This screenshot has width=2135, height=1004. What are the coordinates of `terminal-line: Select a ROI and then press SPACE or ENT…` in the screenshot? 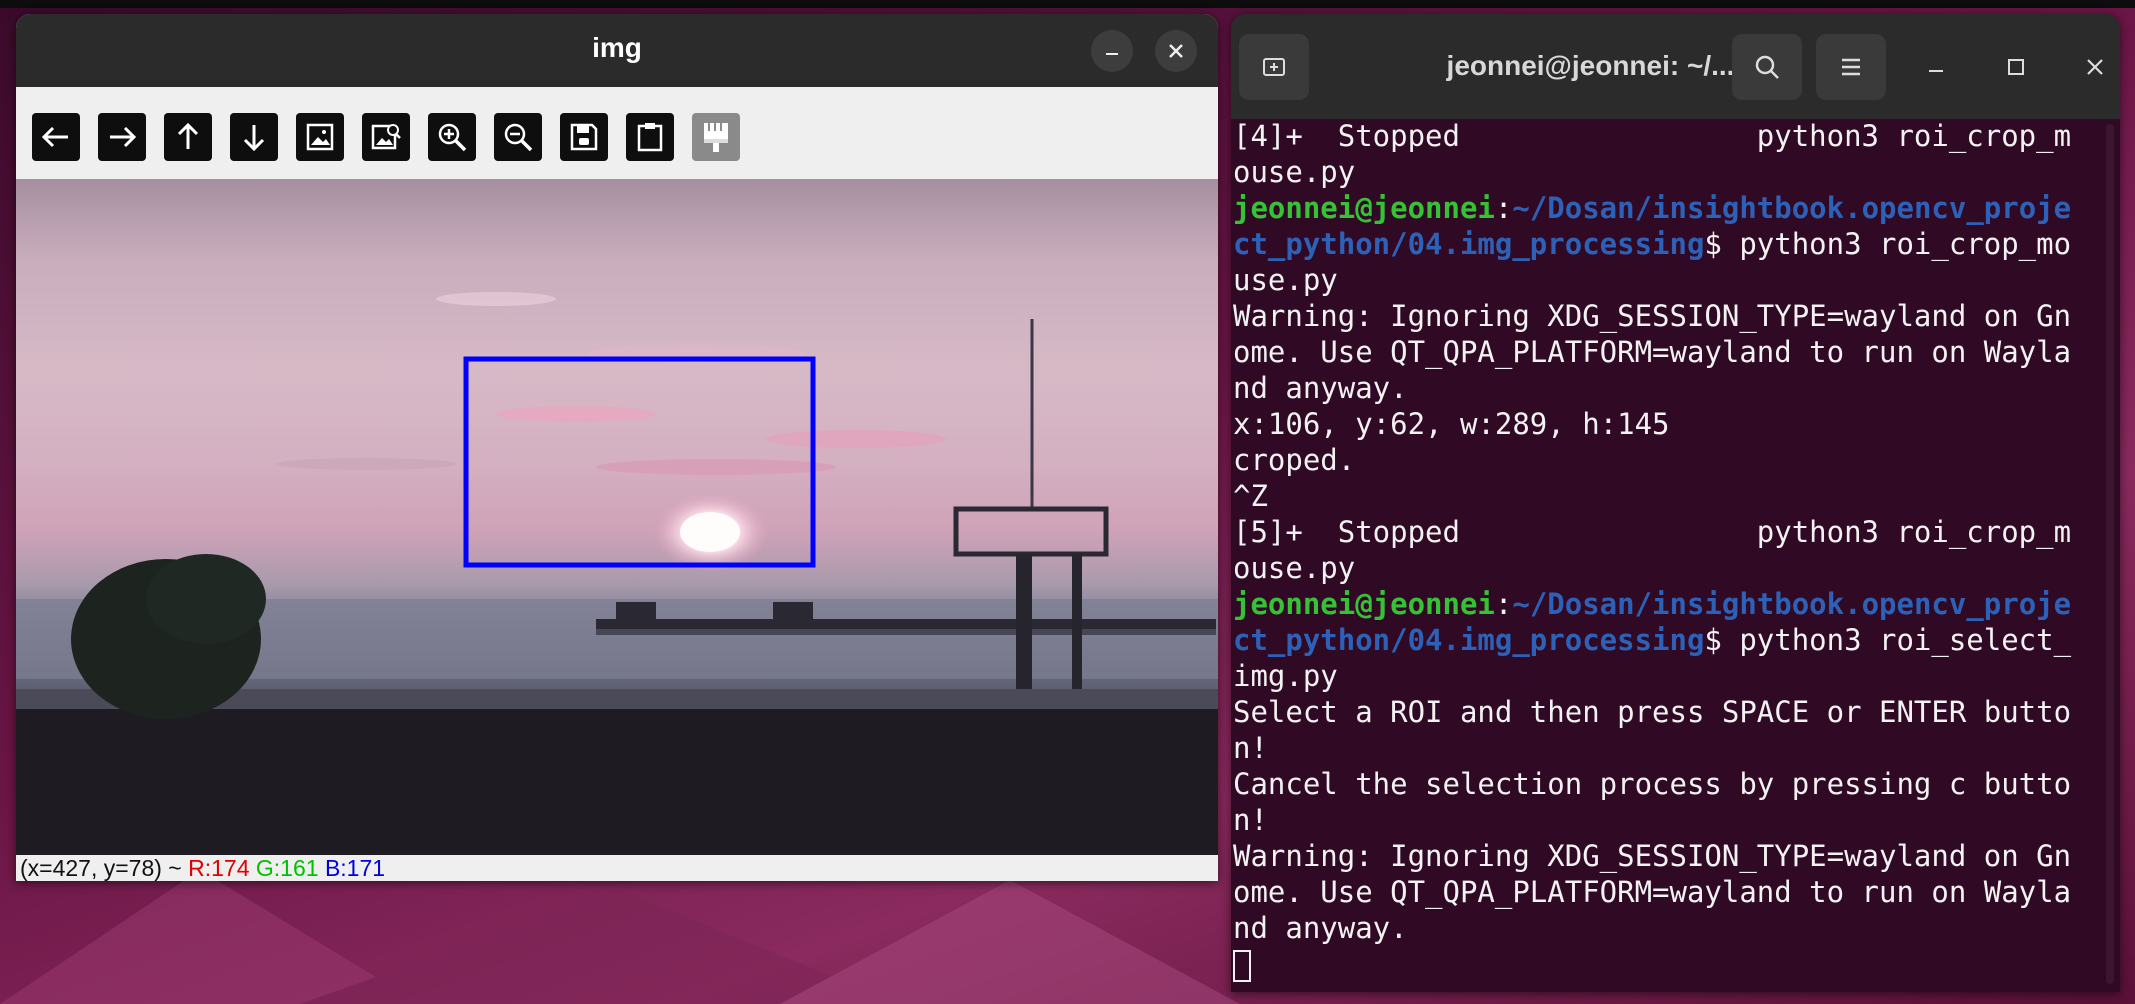 It's located at (1663, 712).